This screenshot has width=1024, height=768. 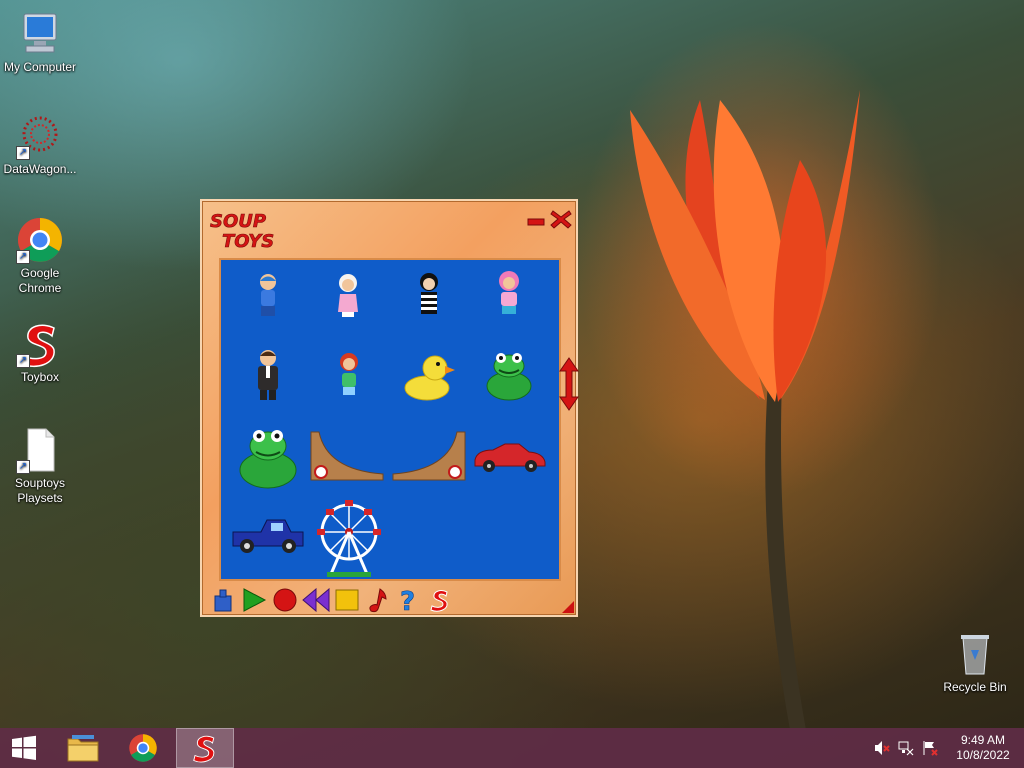 I want to click on toy-red-sports-car, so click(x=509, y=459).